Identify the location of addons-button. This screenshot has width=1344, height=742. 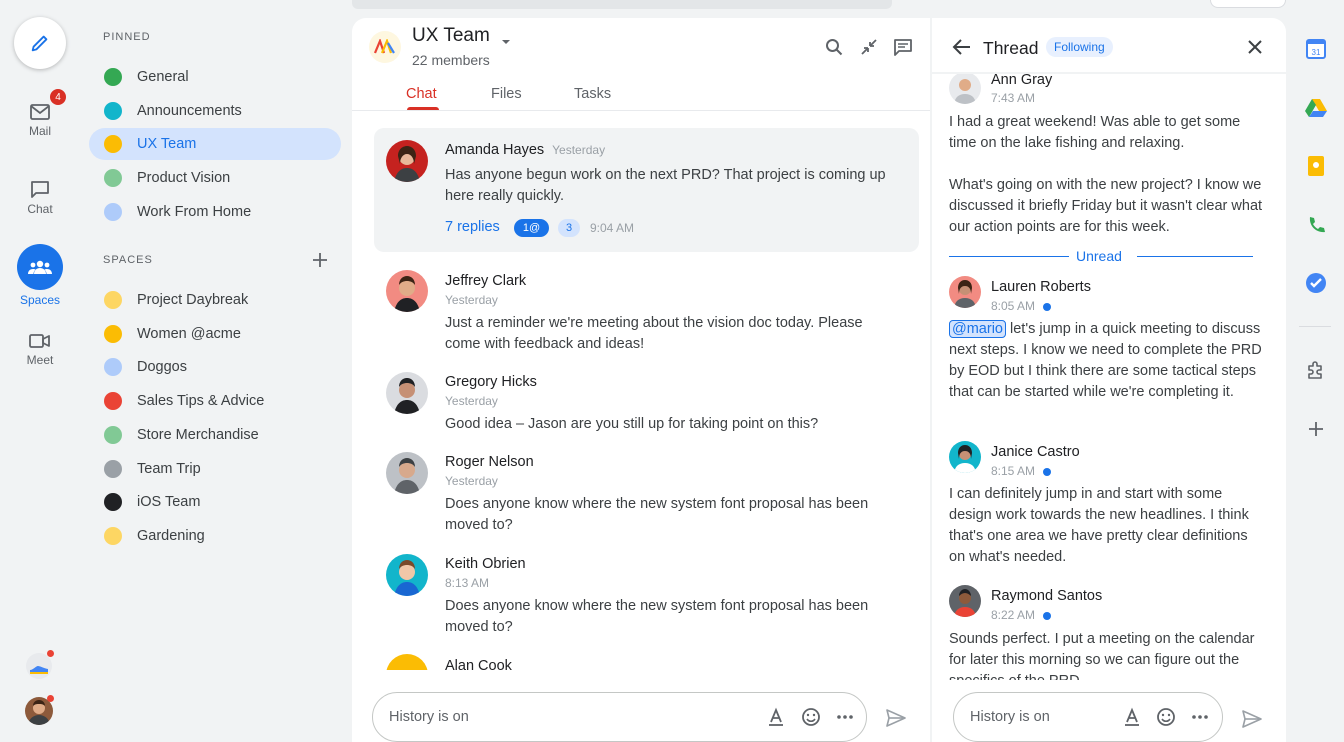
(1316, 370).